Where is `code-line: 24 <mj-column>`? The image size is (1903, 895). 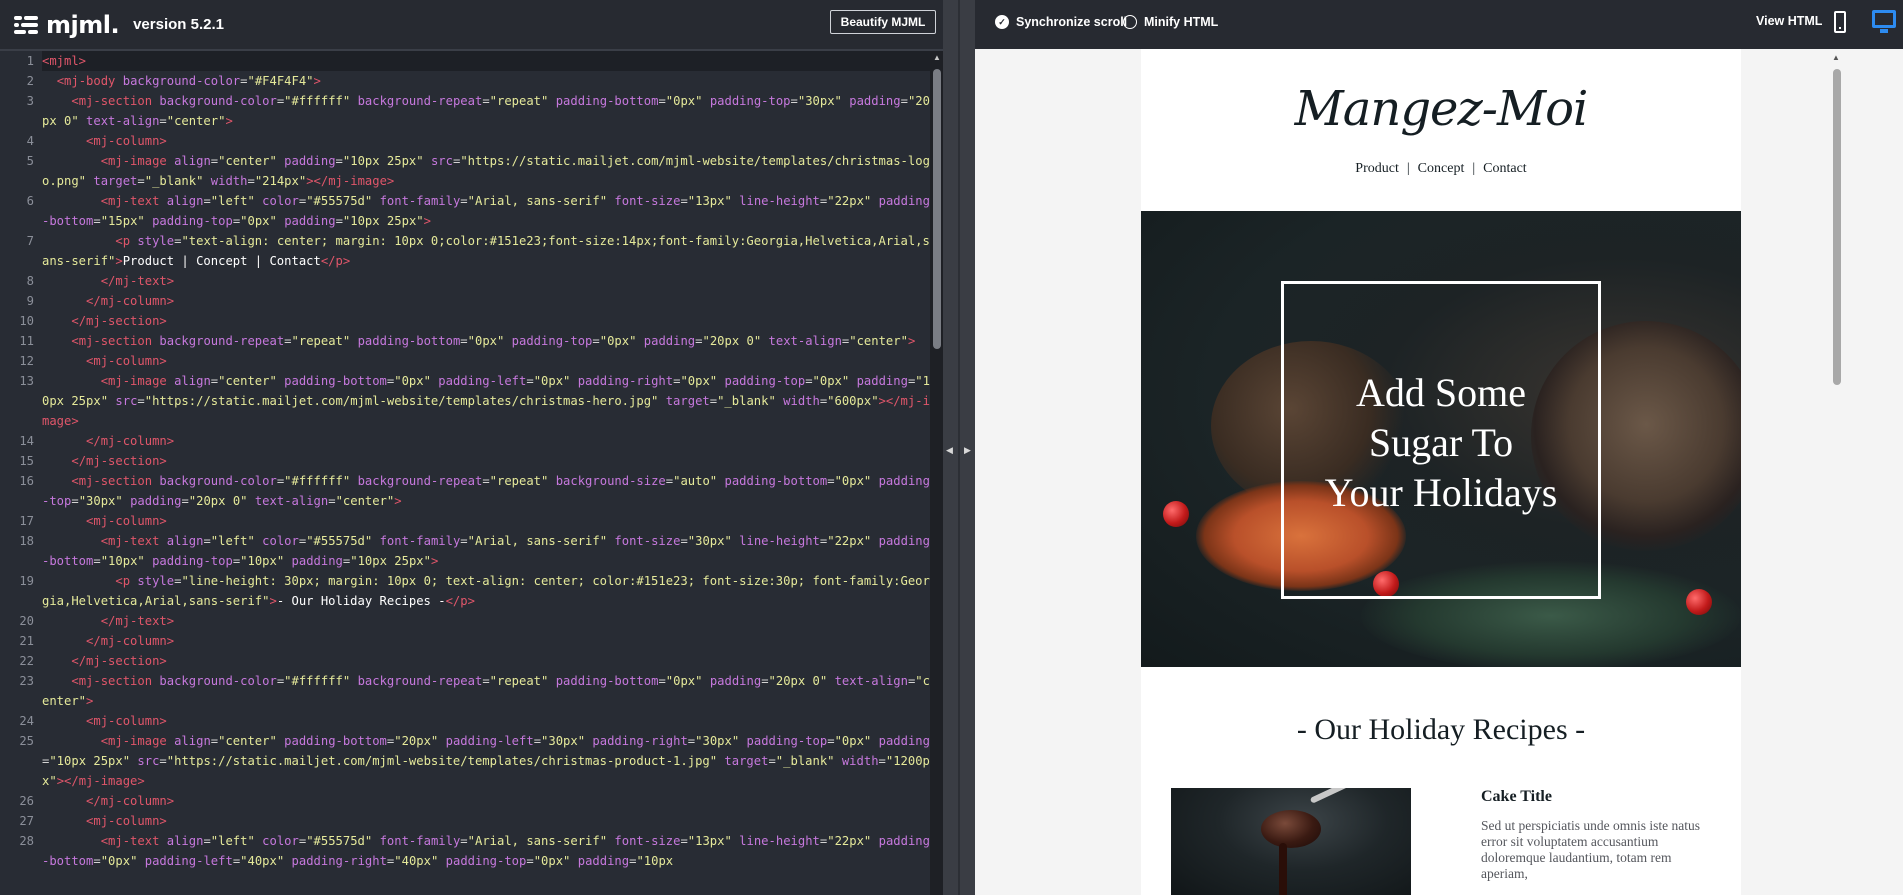 code-line: 24 <mj-column> is located at coordinates (465, 721).